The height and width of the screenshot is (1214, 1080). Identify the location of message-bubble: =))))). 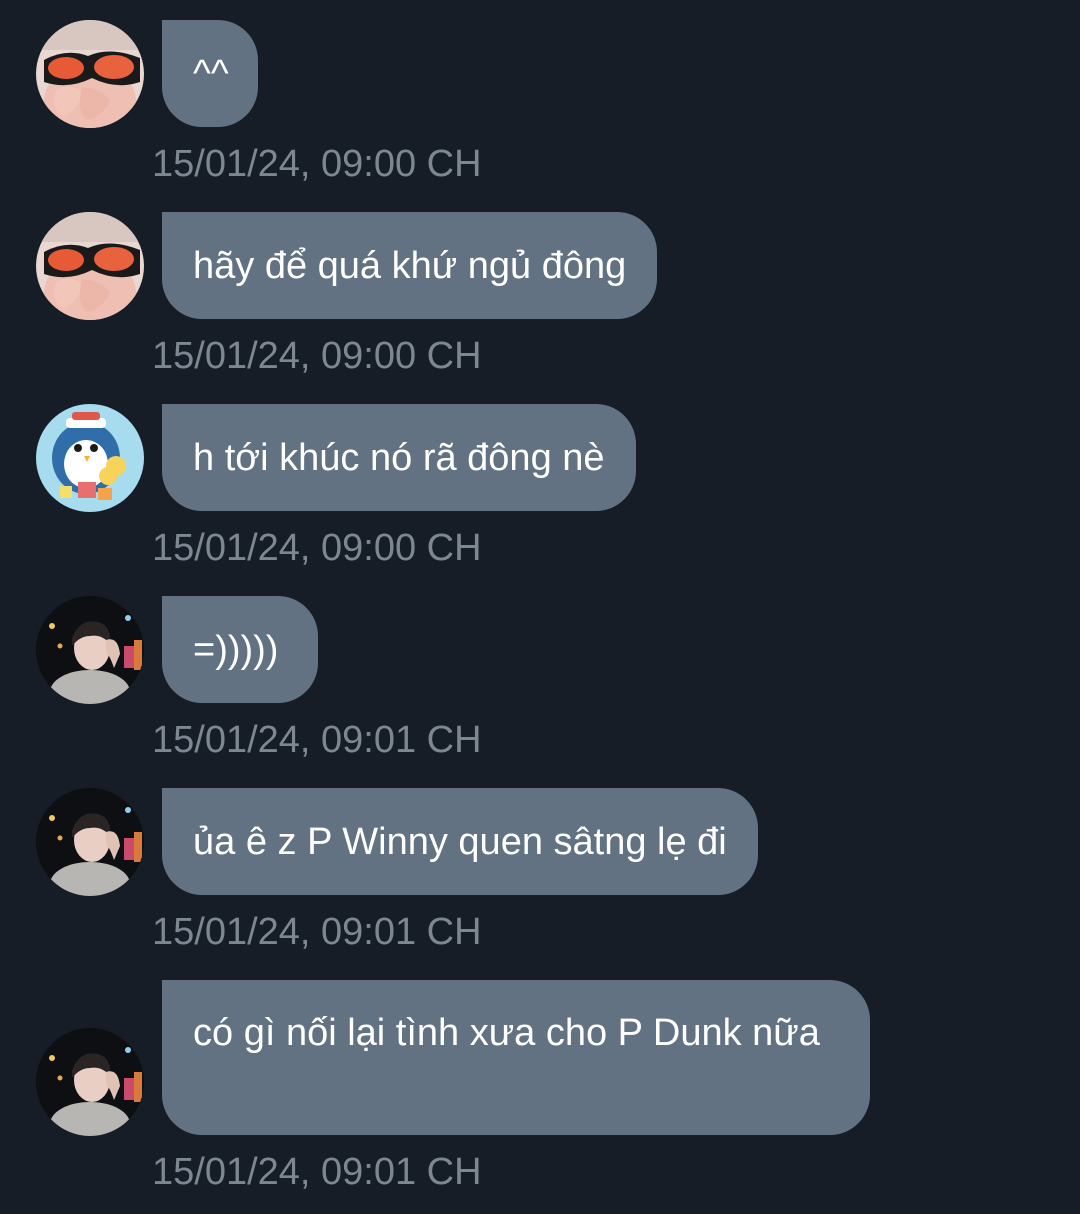
(240, 649).